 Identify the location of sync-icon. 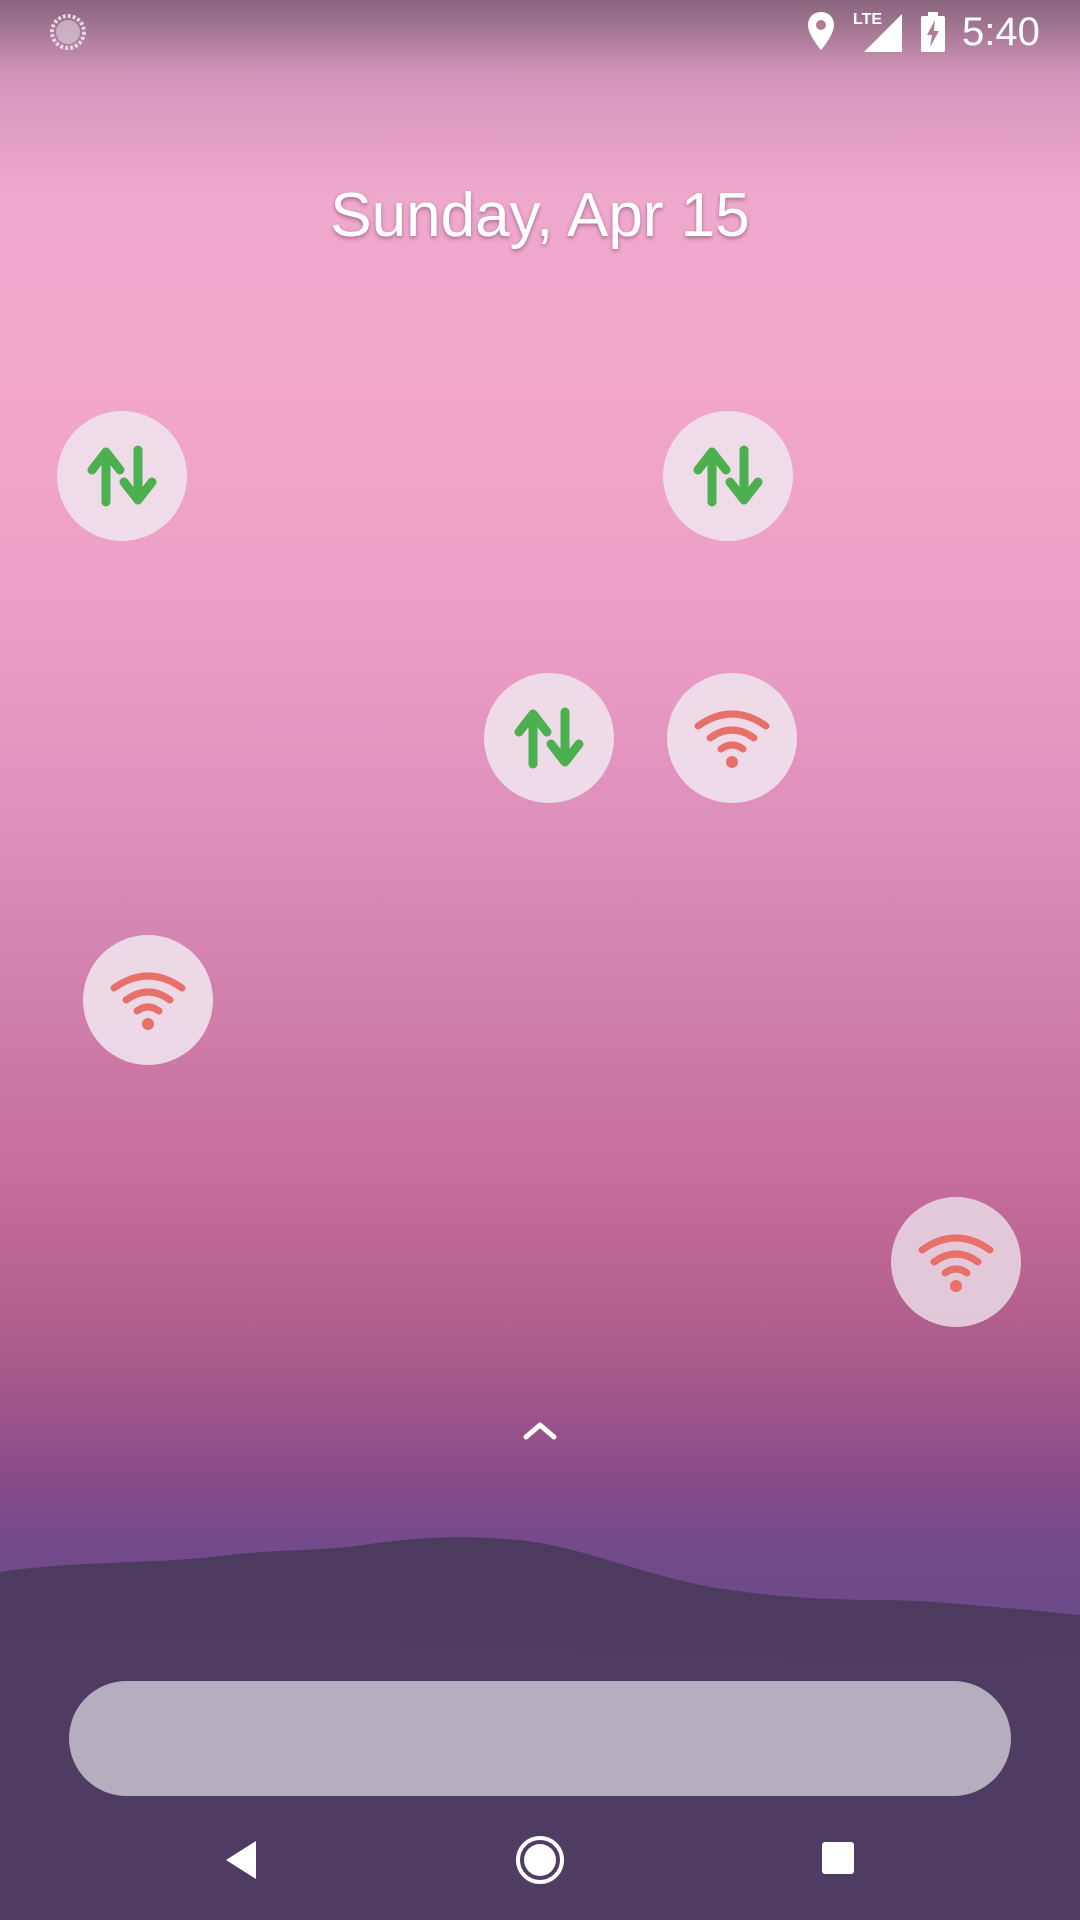
(68, 32).